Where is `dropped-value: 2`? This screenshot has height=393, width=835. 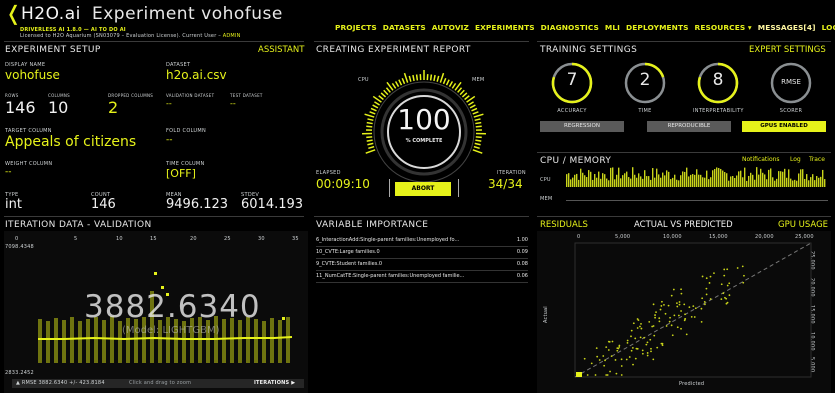
dropped-value: 2 is located at coordinates (113, 107).